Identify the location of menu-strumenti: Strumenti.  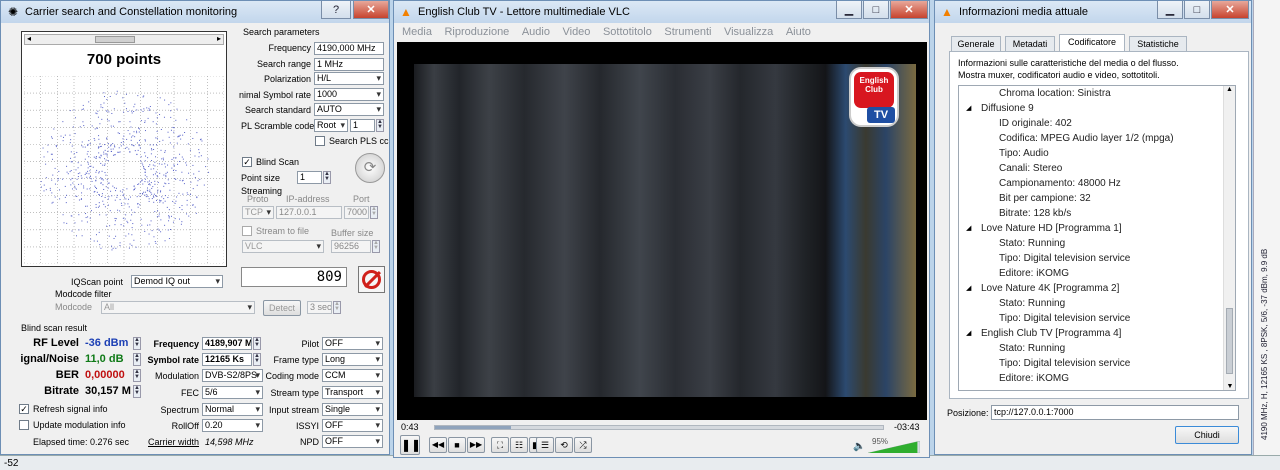
(687, 32).